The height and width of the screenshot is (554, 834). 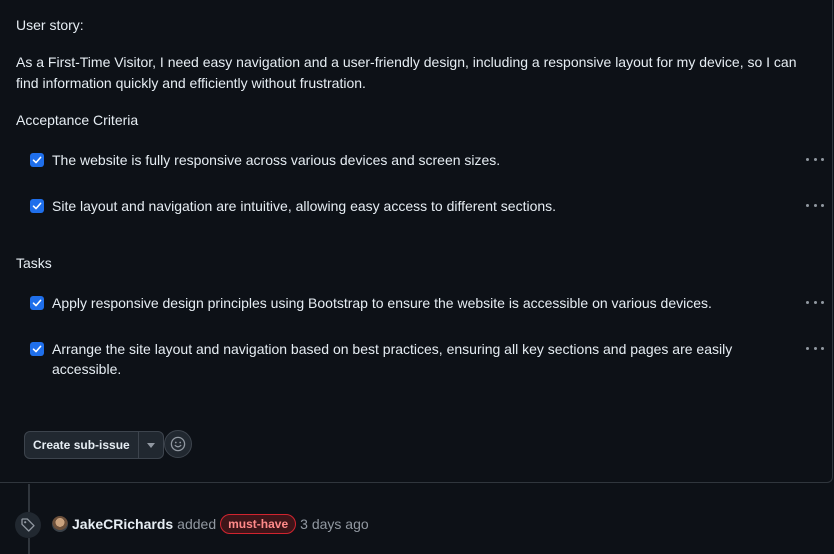 I want to click on event-author-link: JakeCRichards, so click(x=122, y=524).